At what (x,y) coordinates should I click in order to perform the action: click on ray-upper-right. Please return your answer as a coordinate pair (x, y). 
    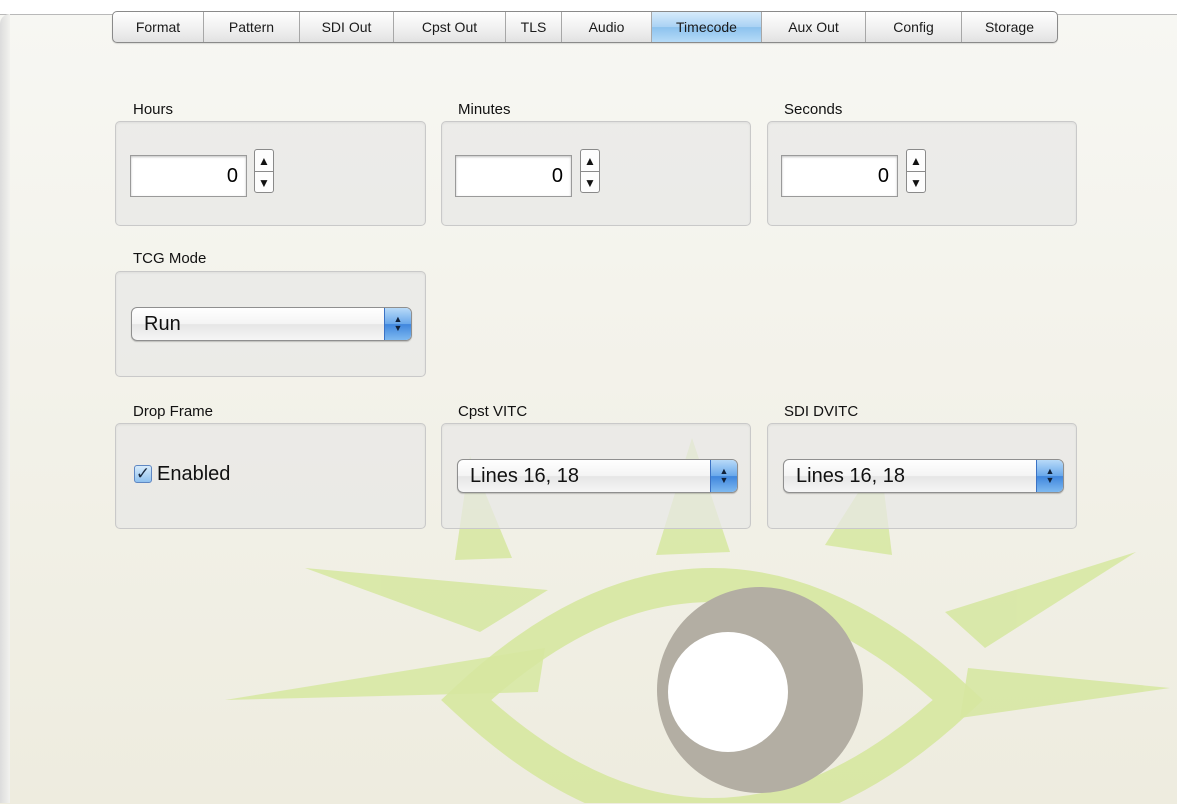
    Looking at the image, I should click on (1040, 600).